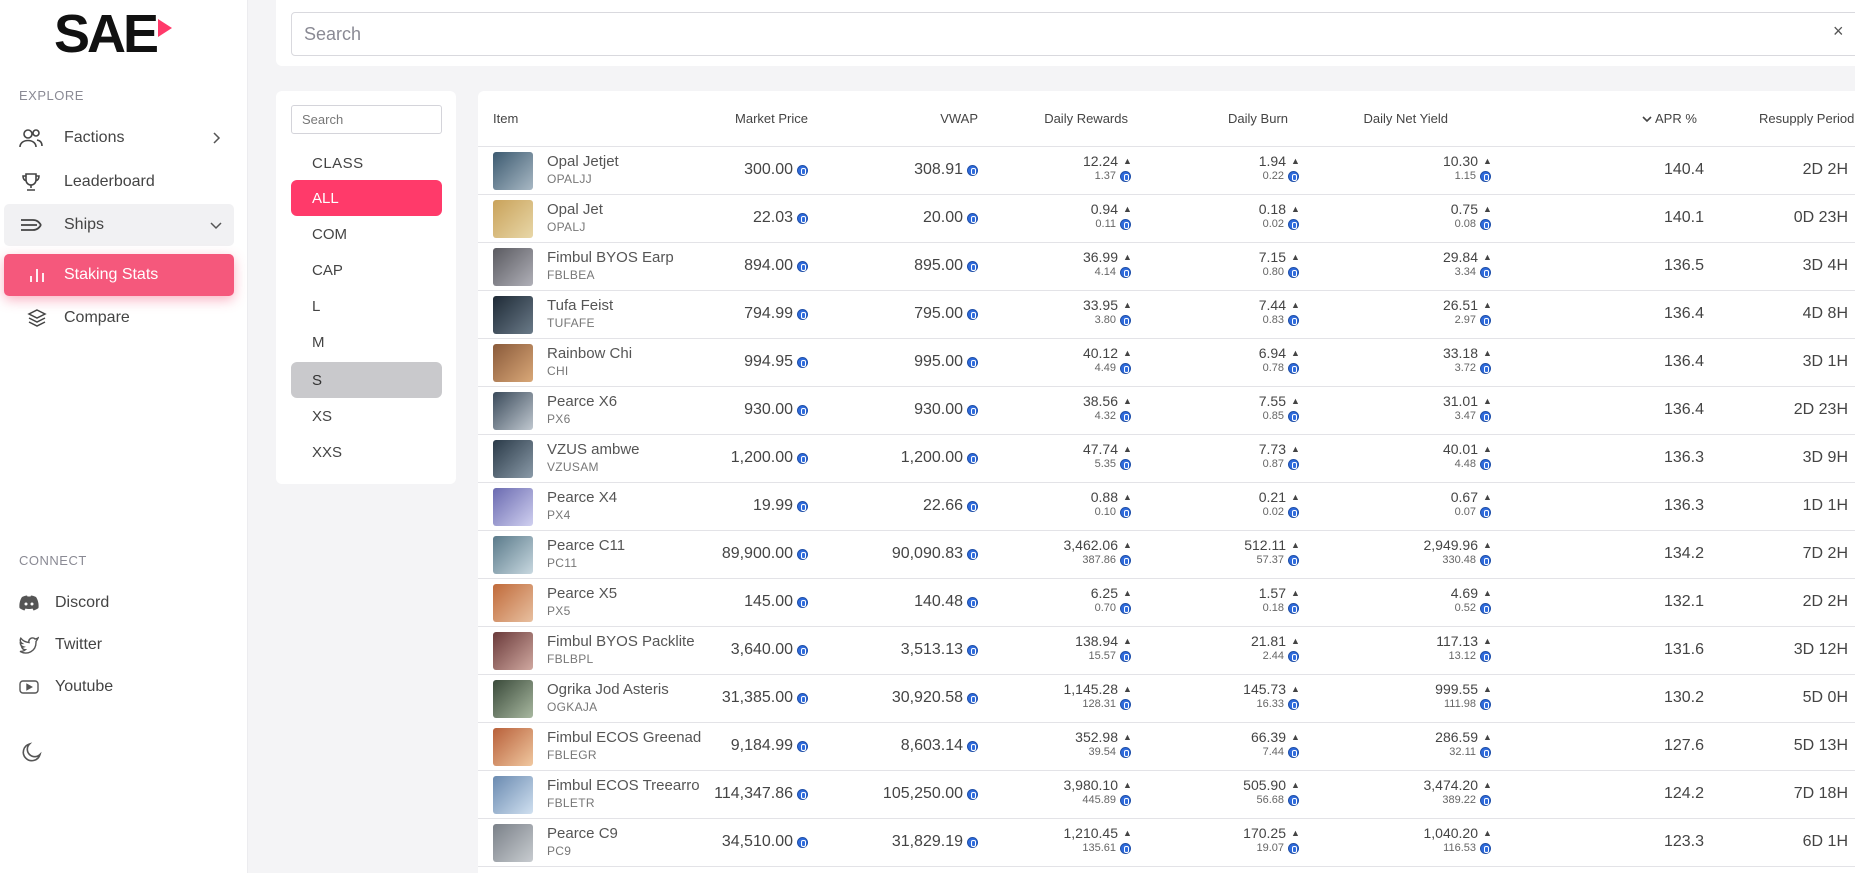 The height and width of the screenshot is (873, 1855). Describe the element at coordinates (32, 752) in the screenshot. I see `moon-icon` at that location.